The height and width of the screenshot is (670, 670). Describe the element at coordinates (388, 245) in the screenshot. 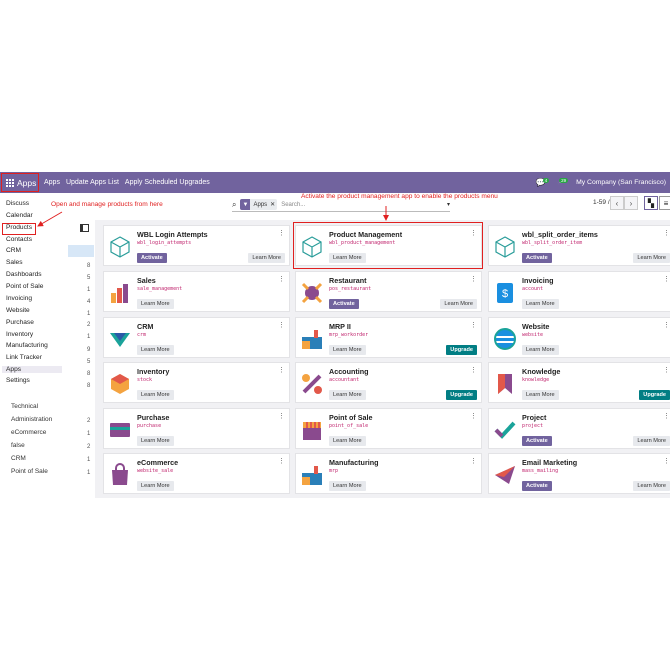

I see `product-management-highlight-box` at that location.